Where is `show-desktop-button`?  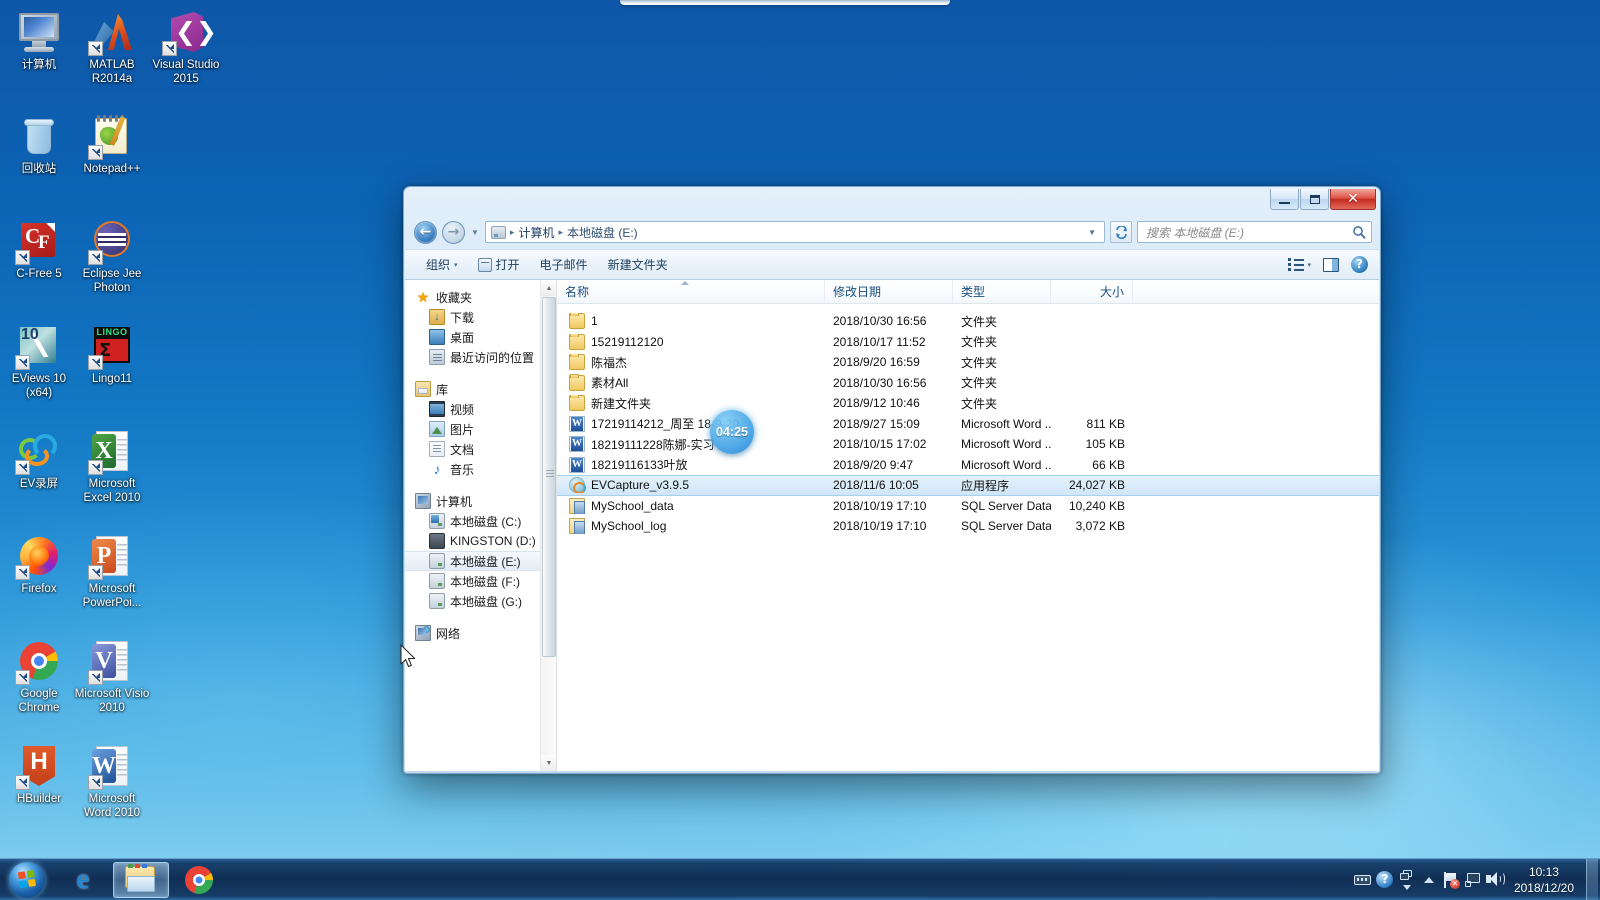
show-desktop-button is located at coordinates (1592, 879).